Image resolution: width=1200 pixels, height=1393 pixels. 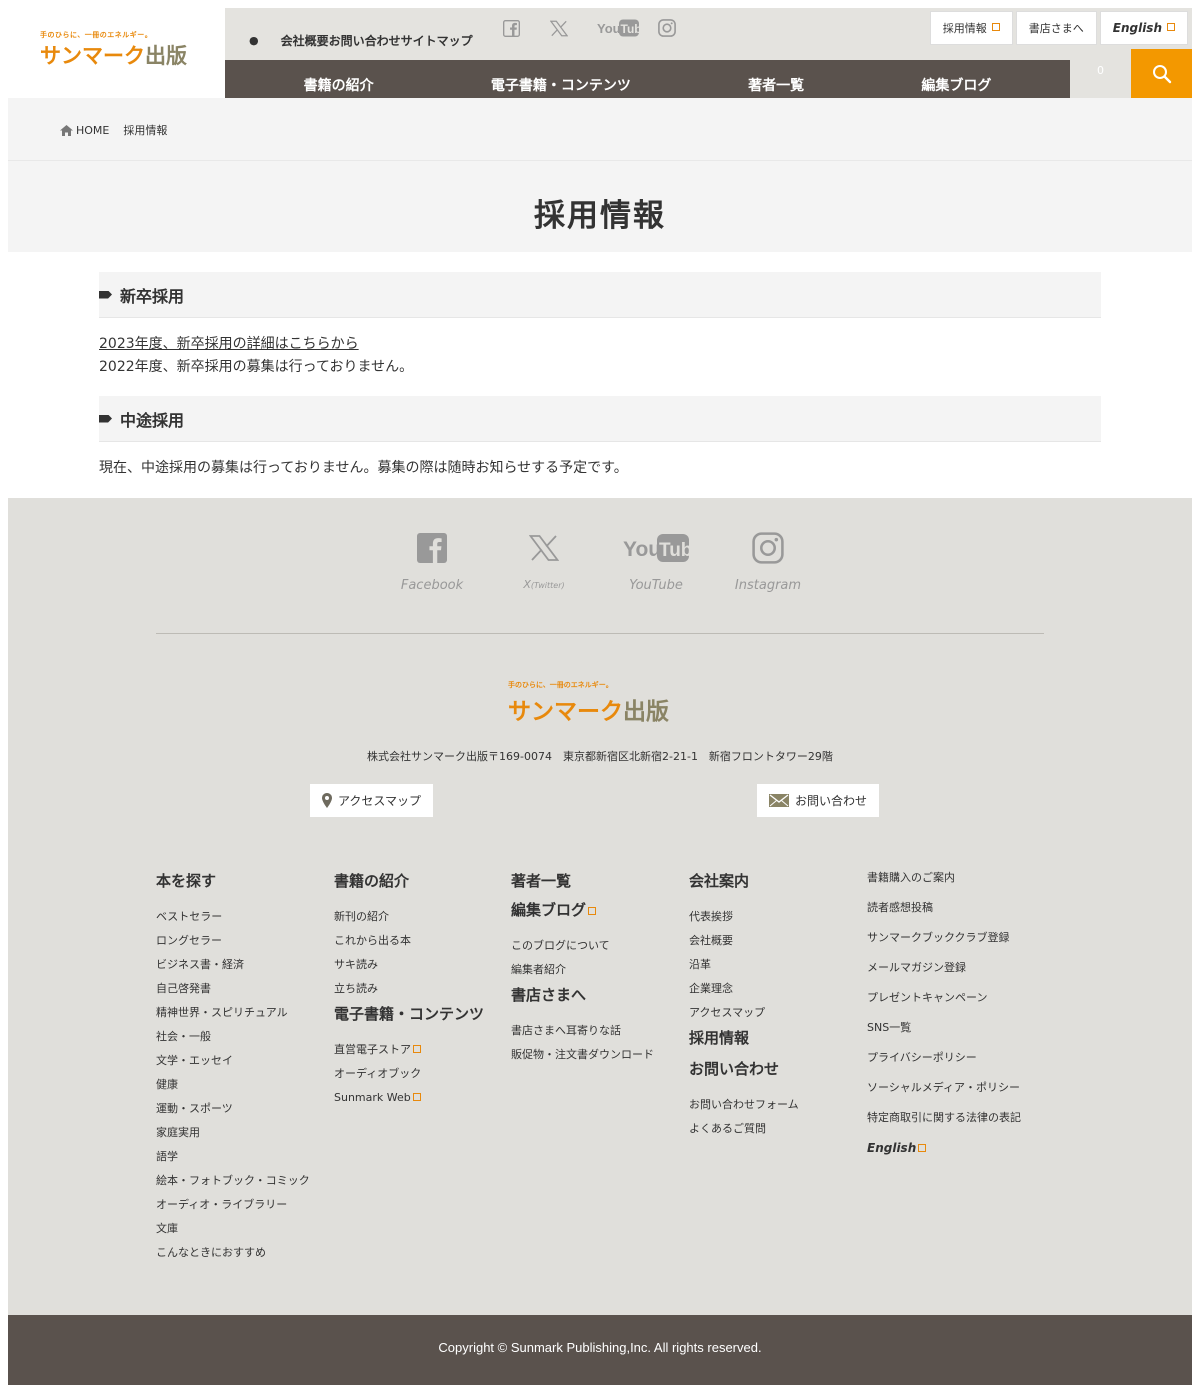 I want to click on search-button, so click(x=1161, y=73).